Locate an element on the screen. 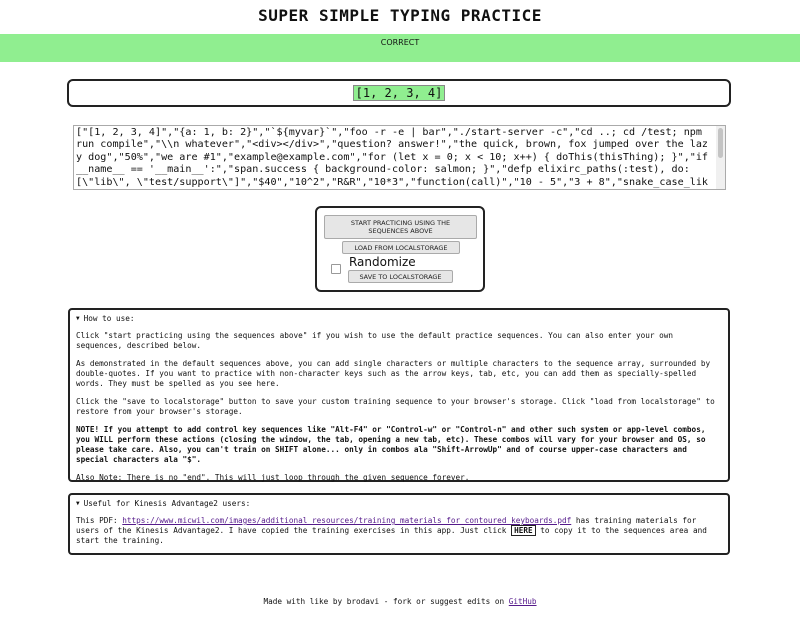  page-title: SUPER SIMPLE TYPING PRACTICE is located at coordinates (400, 15).